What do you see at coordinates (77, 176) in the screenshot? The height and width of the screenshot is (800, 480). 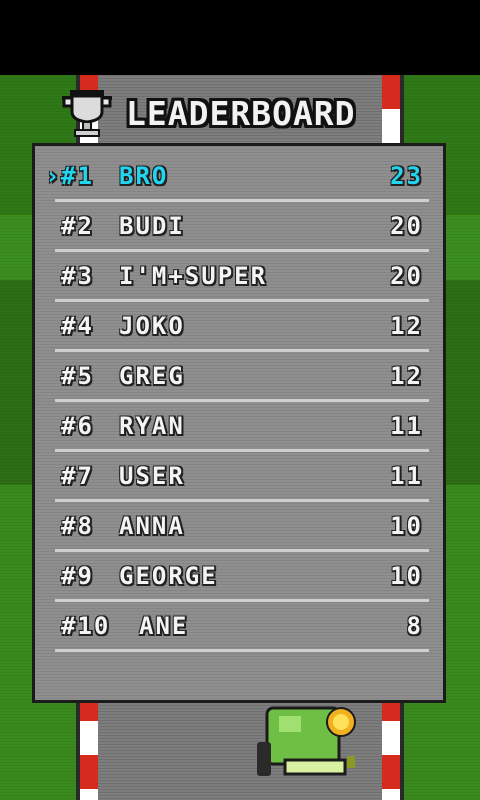 I see `rank: #1` at bounding box center [77, 176].